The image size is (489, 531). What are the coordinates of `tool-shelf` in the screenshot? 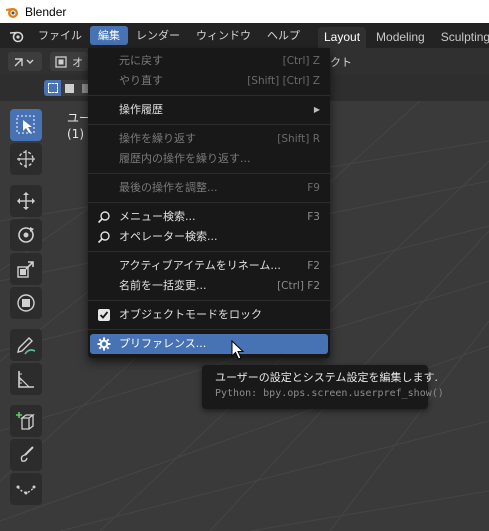 It's located at (26, 307).